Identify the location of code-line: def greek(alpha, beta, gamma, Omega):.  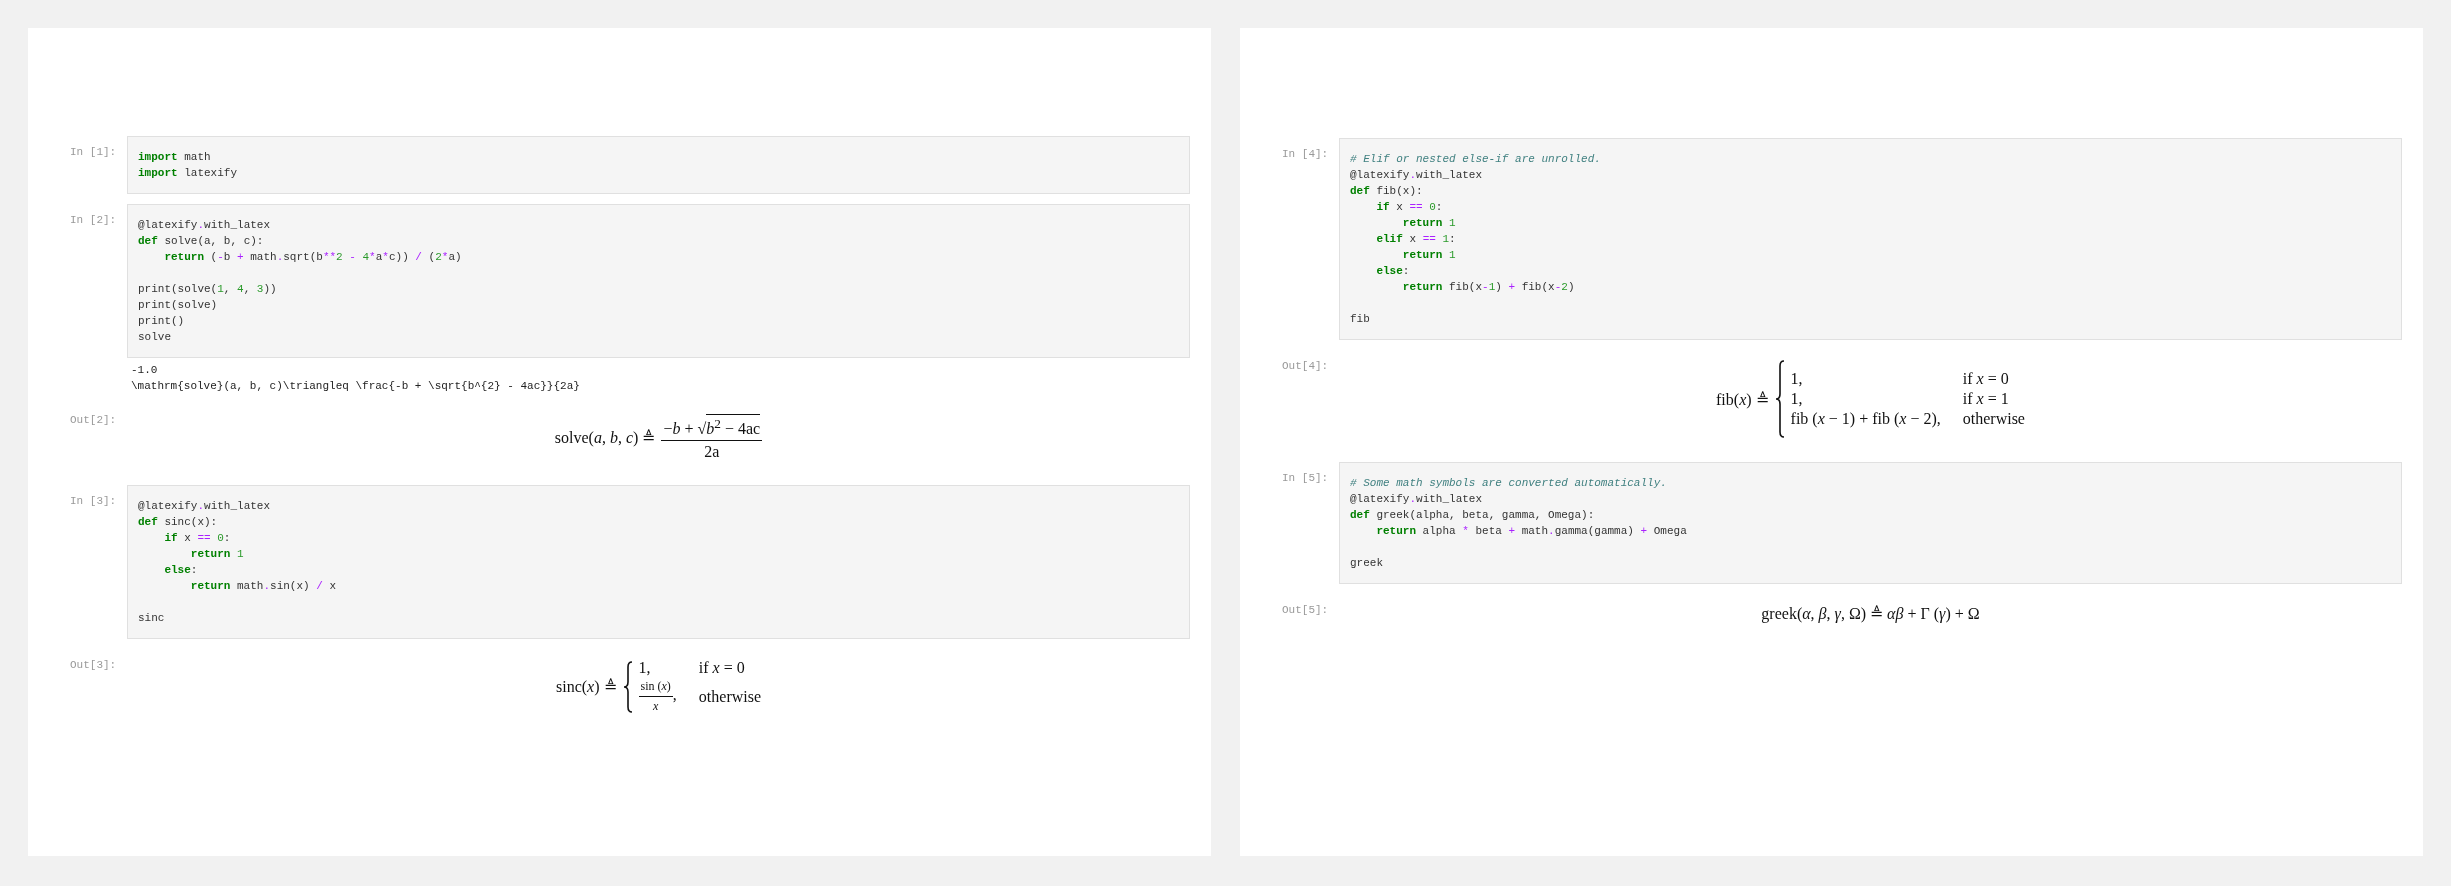
(1472, 515).